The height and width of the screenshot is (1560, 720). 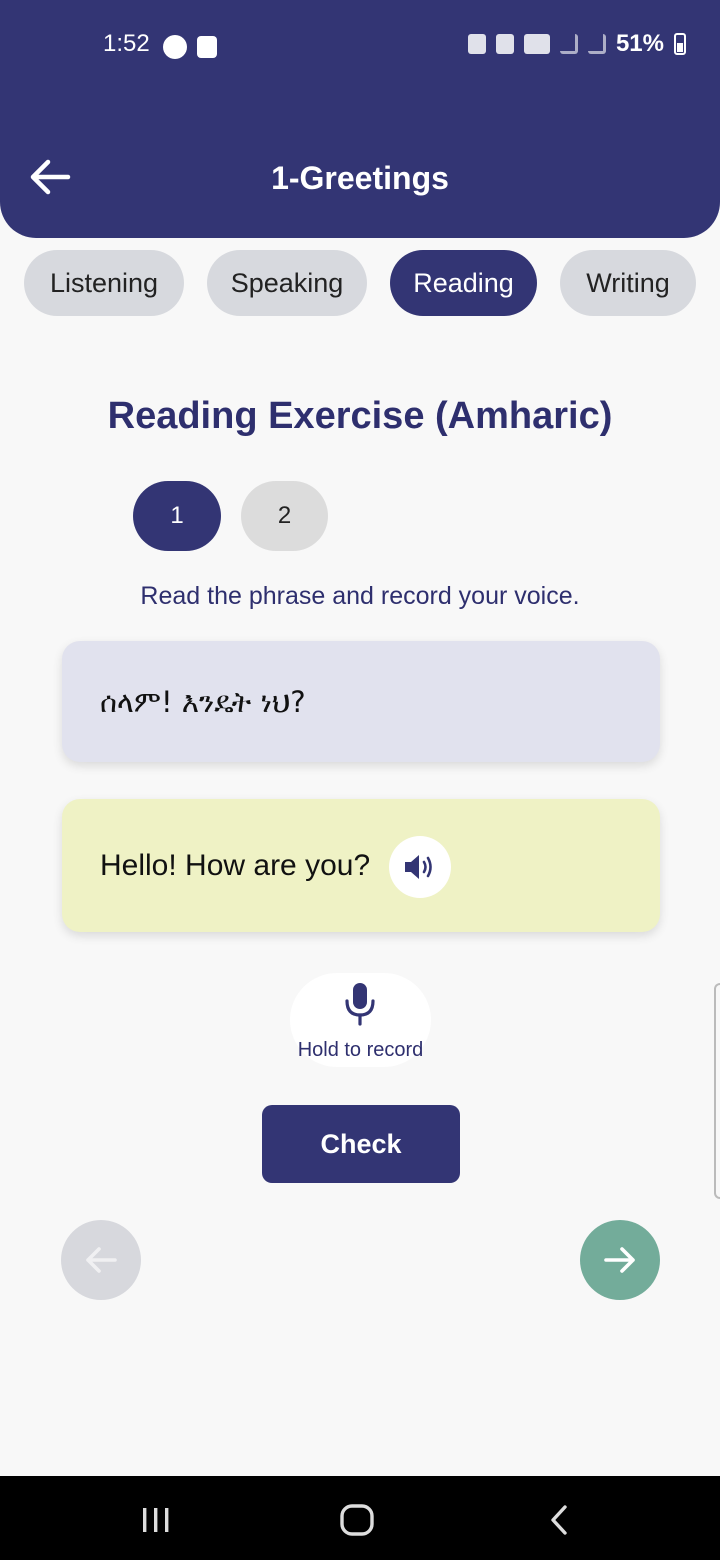 I want to click on side-panel-handle, so click(x=717, y=1091).